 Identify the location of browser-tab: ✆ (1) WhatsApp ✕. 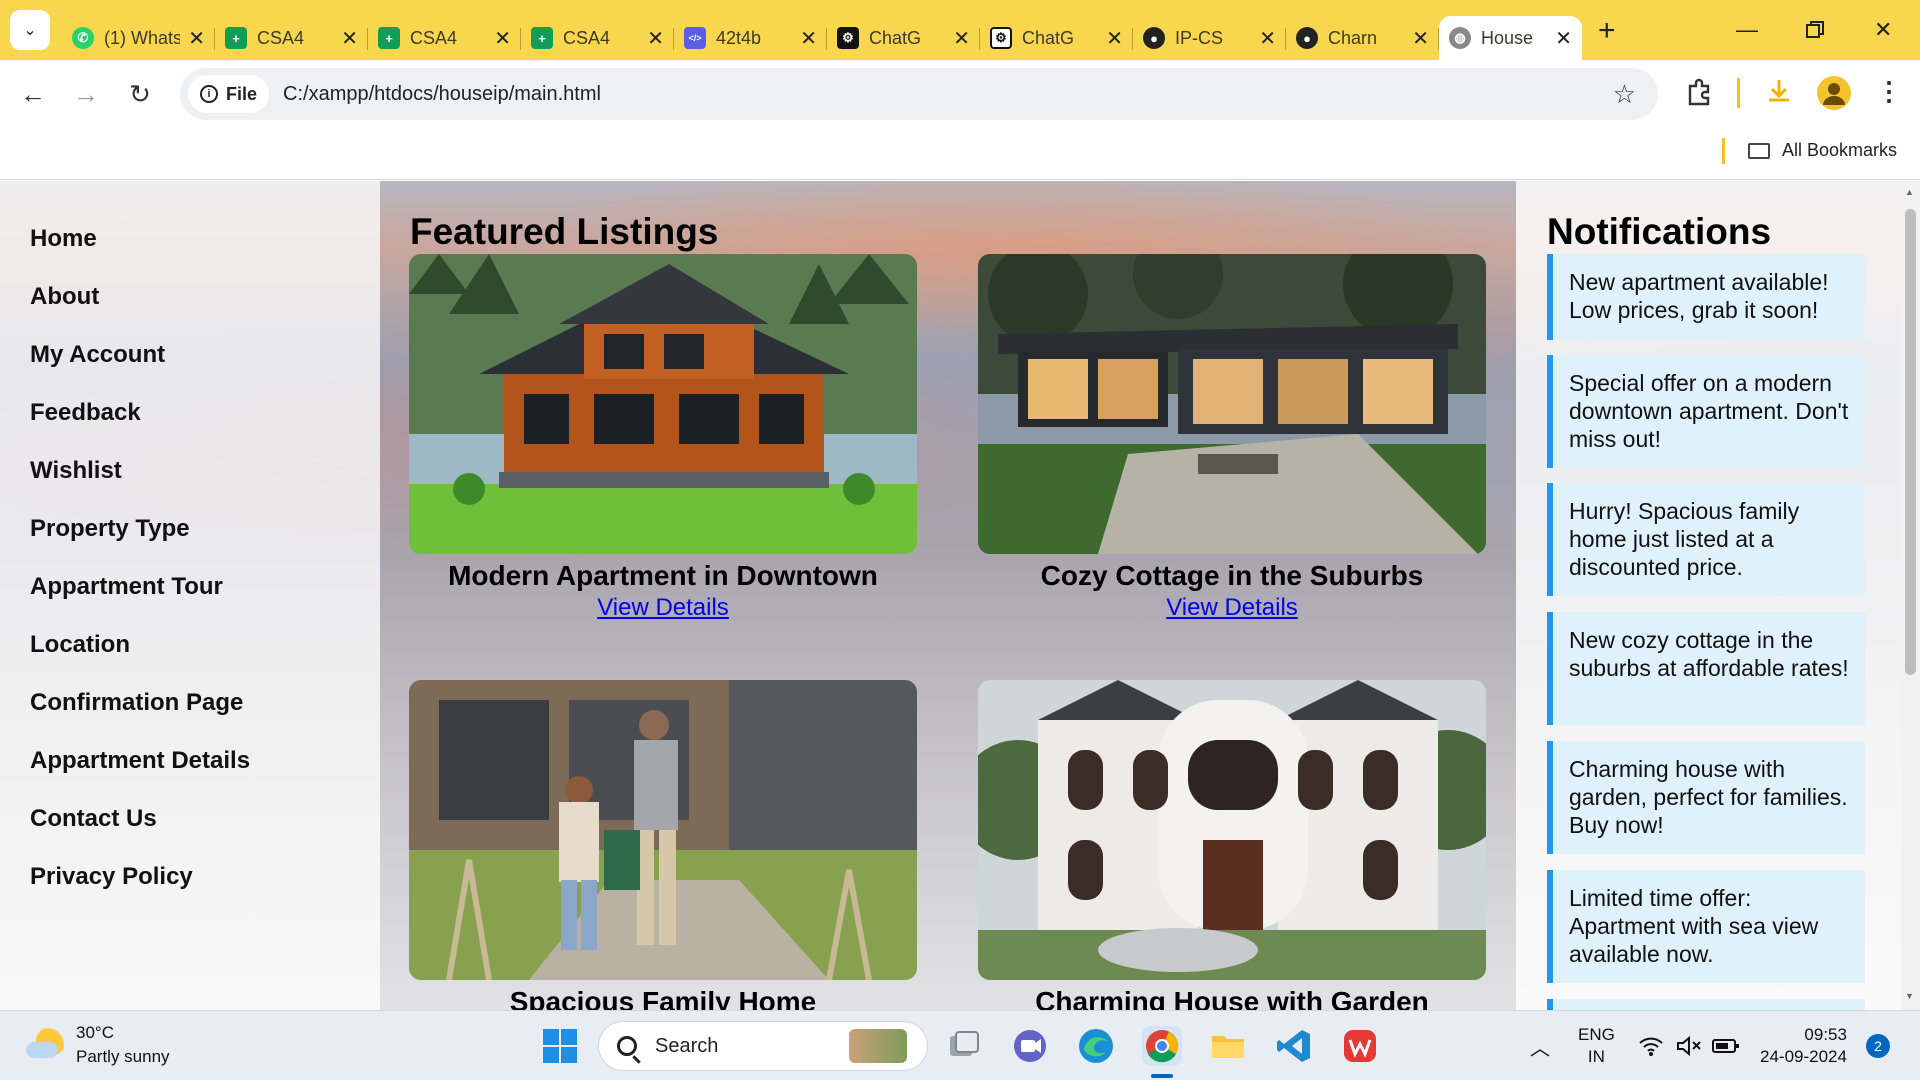
(138, 38).